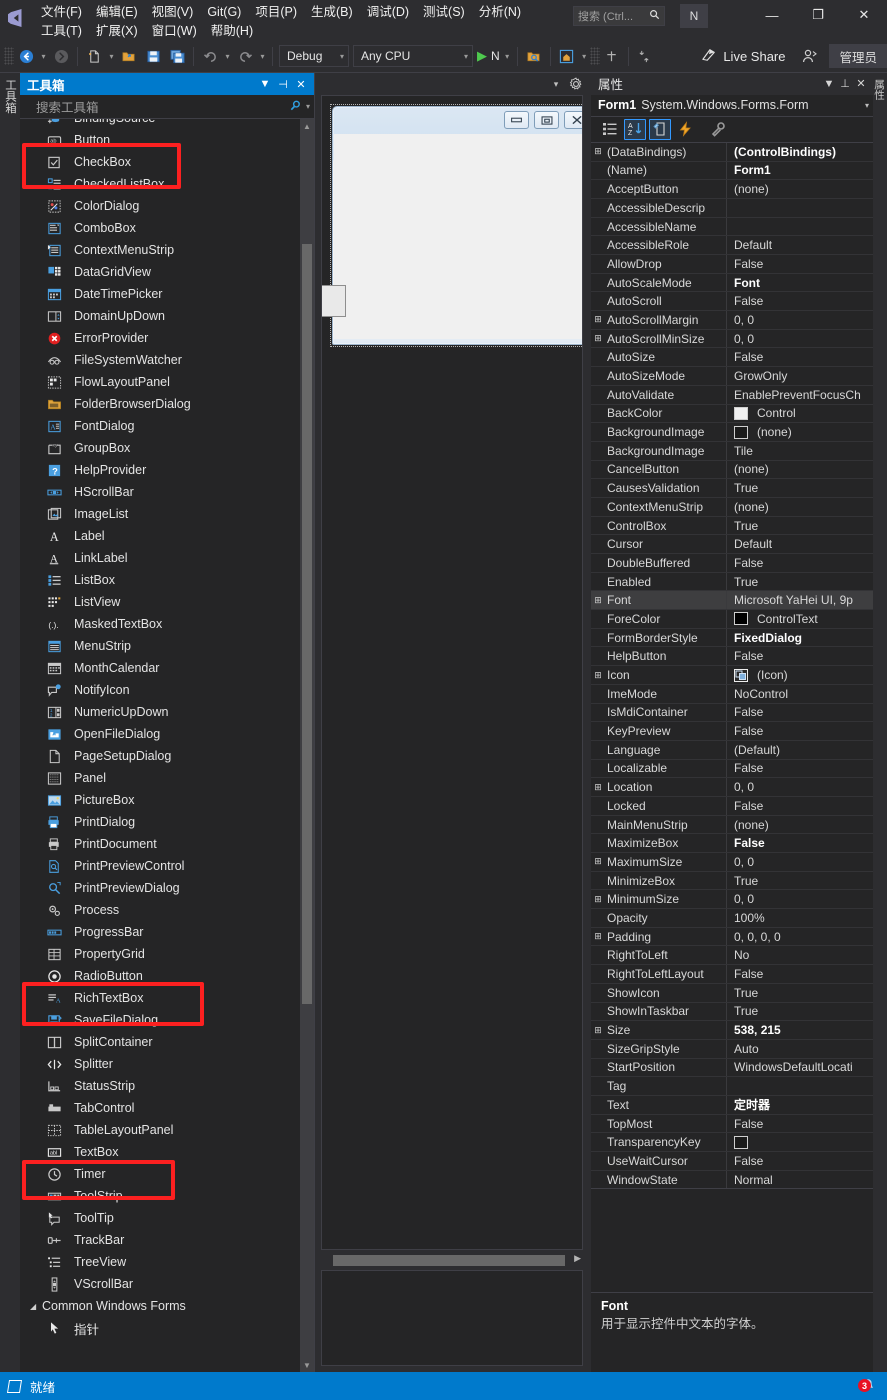  I want to click on property-row: MinimizeBox True, so click(732, 881).